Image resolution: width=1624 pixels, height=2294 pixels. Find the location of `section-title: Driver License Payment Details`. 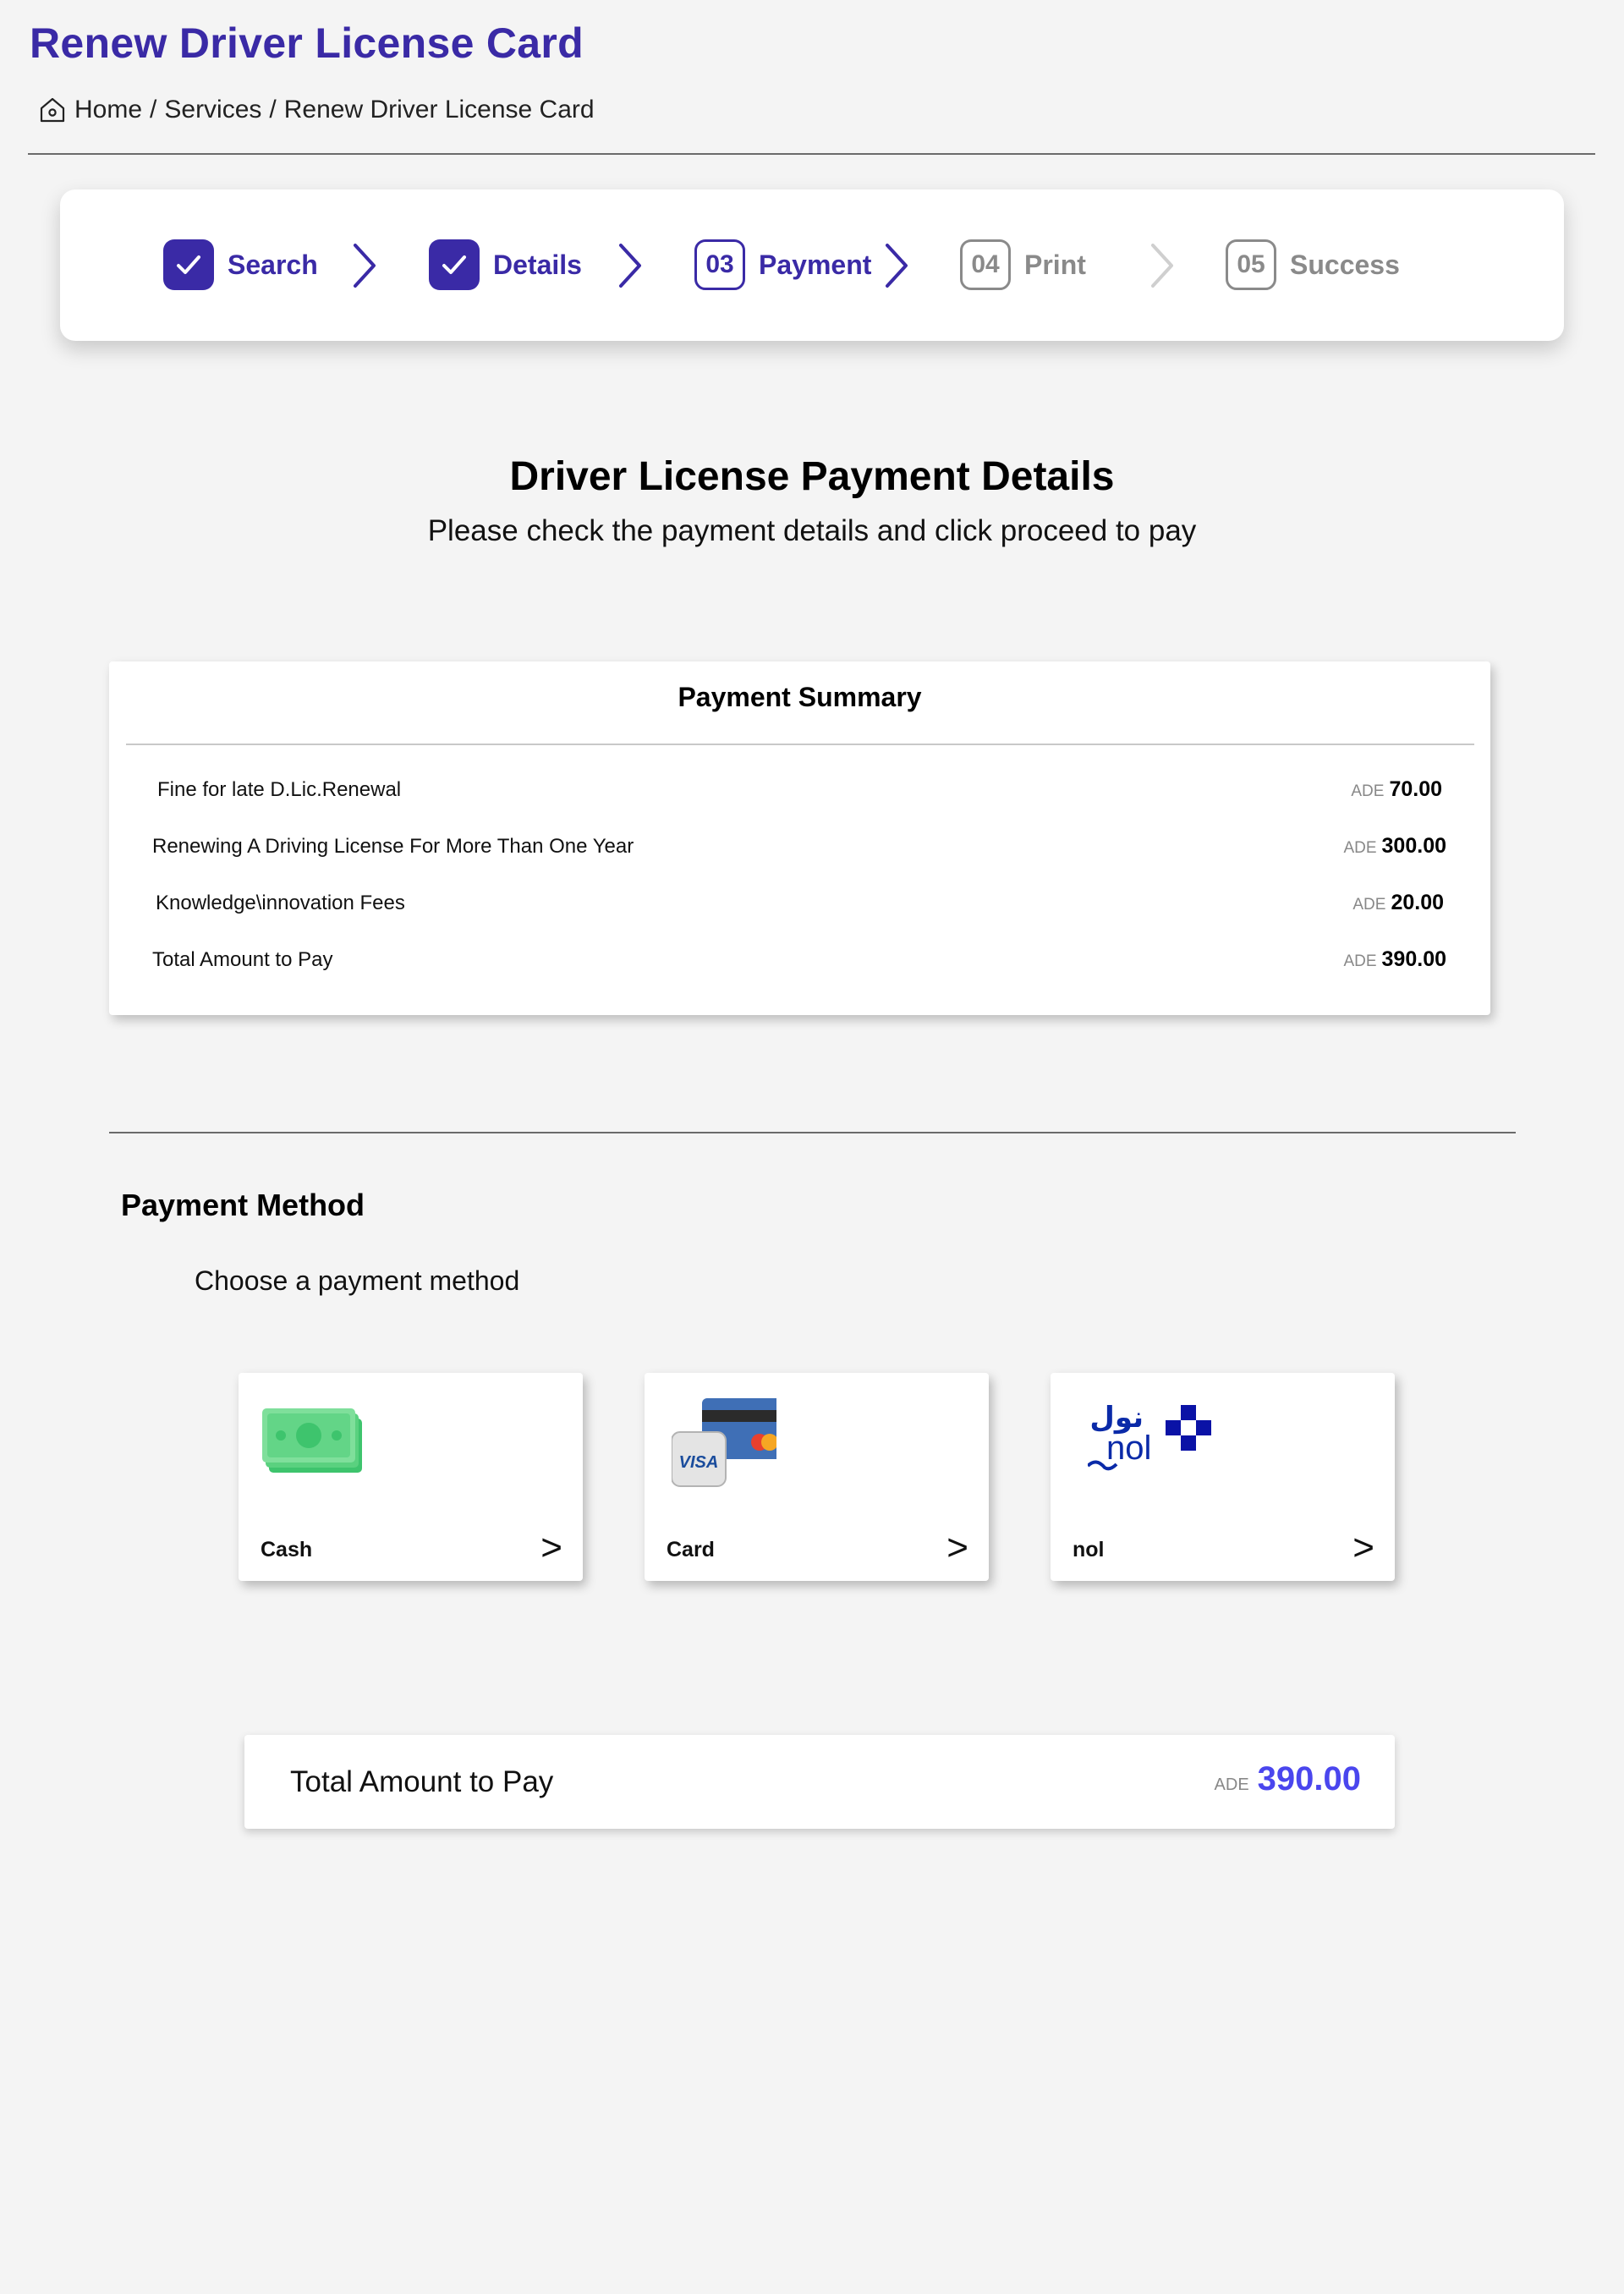

section-title: Driver License Payment Details is located at coordinates (812, 476).